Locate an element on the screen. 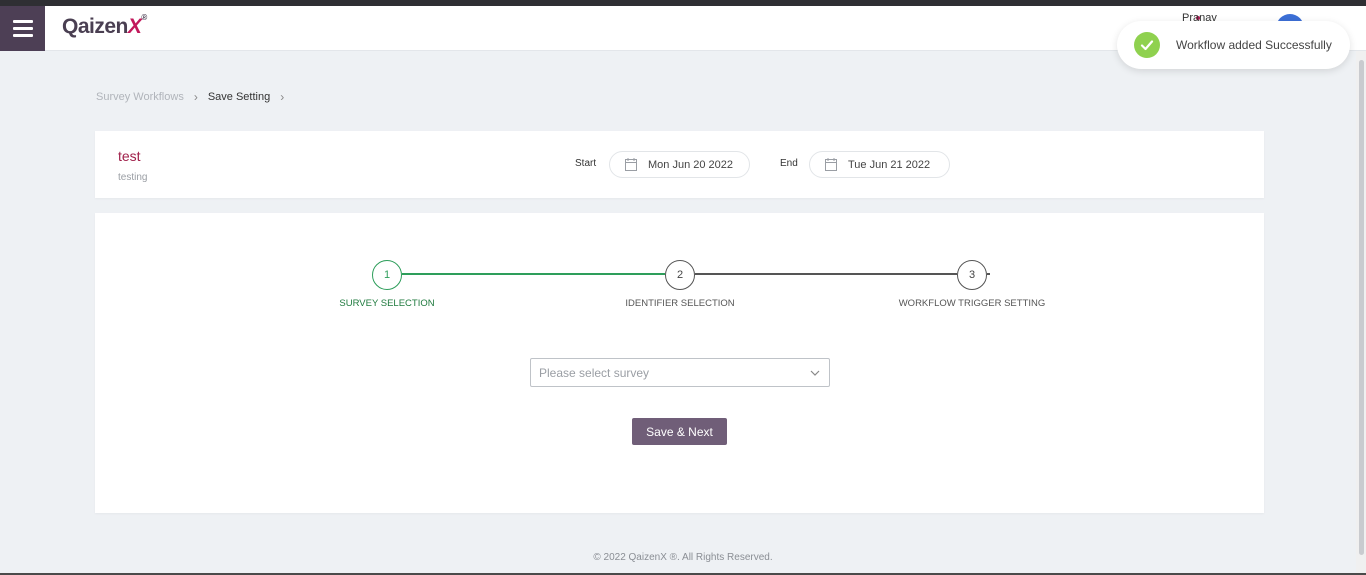  logo: QaizenX® is located at coordinates (104, 26).